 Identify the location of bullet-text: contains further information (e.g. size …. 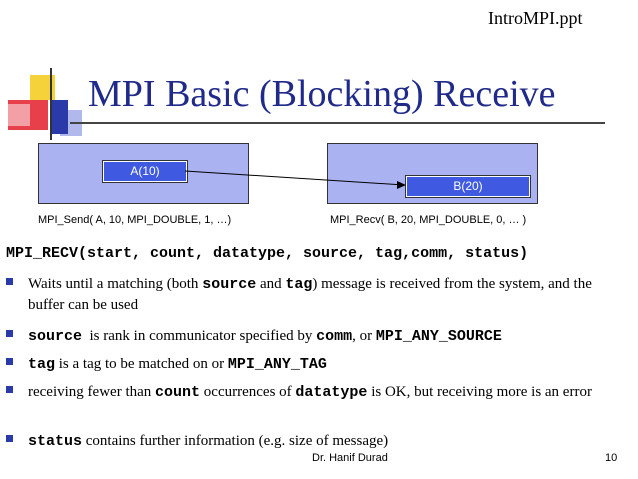
(235, 441).